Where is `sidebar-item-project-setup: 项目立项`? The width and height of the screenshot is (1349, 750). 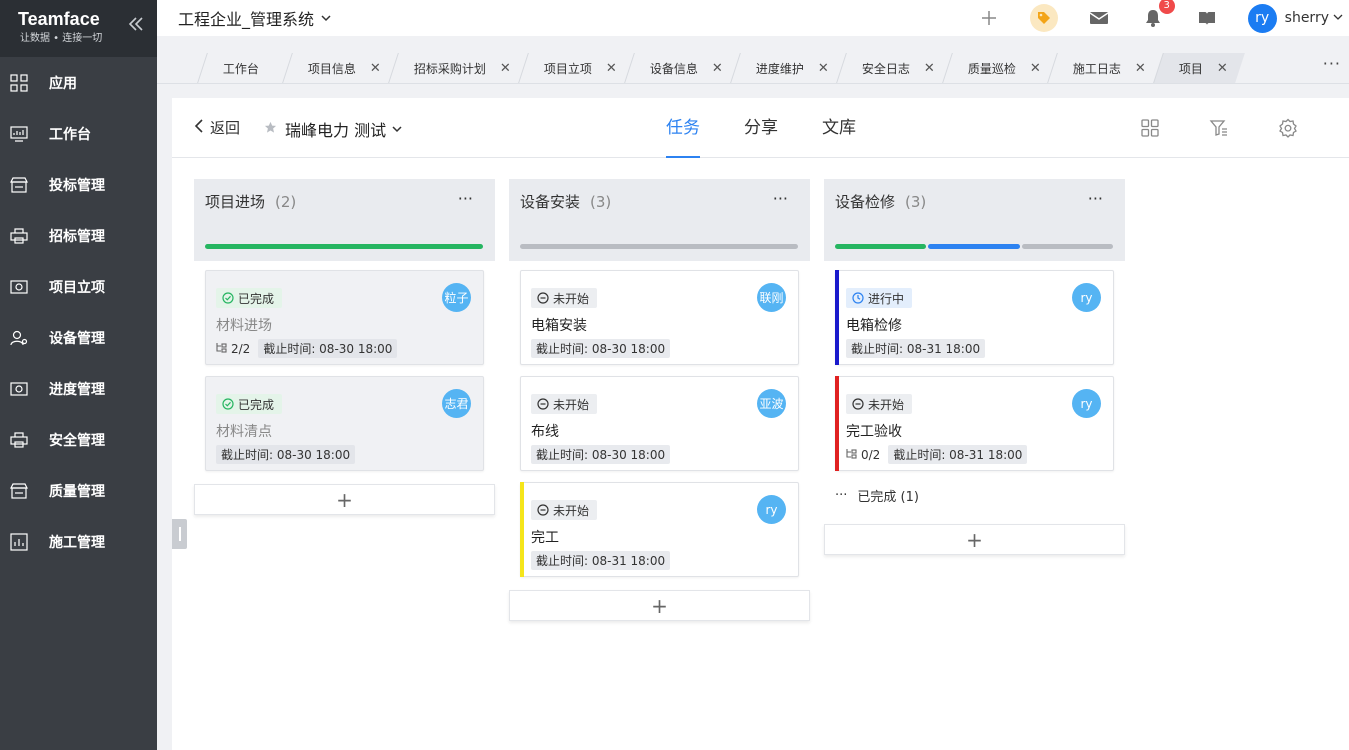
sidebar-item-project-setup: 项目立项 is located at coordinates (78, 286).